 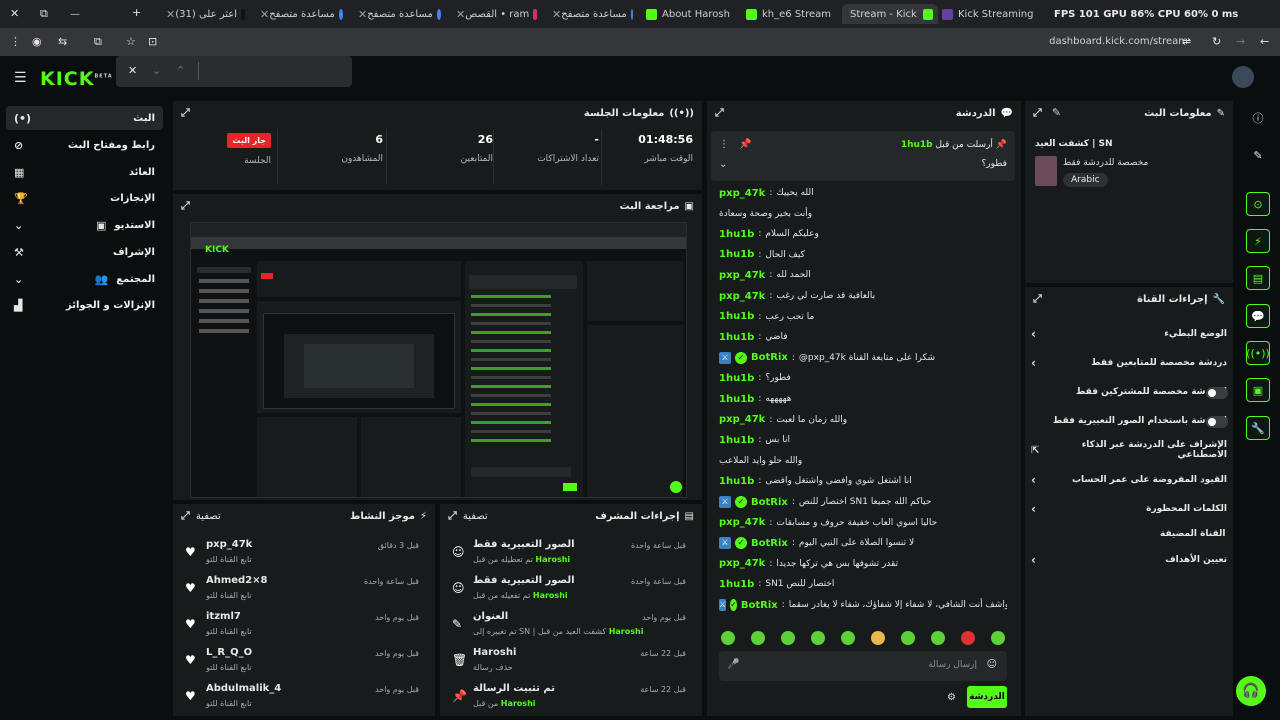 I want to click on activity-user: Ahmed2×8, so click(x=237, y=580).